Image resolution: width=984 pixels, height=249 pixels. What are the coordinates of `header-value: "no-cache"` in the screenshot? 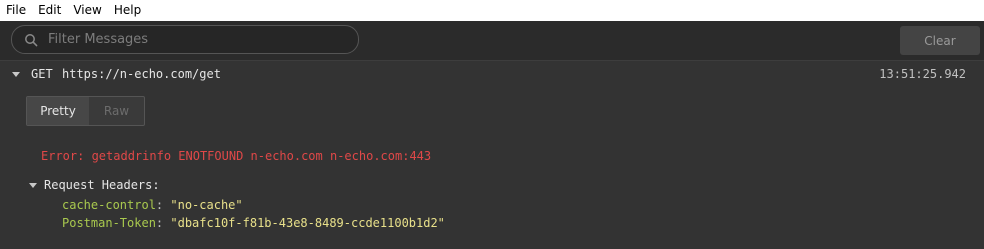 It's located at (206, 205).